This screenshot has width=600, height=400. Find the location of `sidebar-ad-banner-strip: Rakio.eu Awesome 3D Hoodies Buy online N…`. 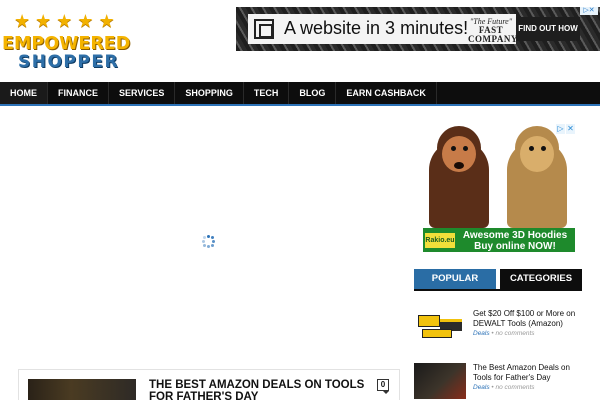

sidebar-ad-banner-strip: Rakio.eu Awesome 3D Hoodies Buy online N… is located at coordinates (499, 240).